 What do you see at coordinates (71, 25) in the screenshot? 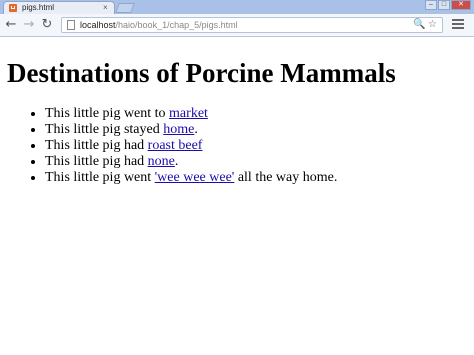
I see `page-icon` at bounding box center [71, 25].